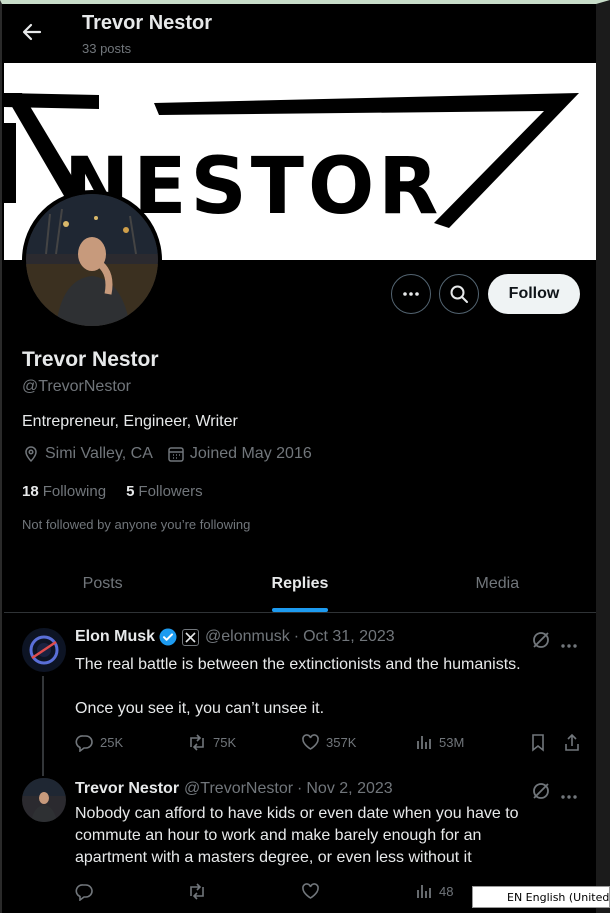 The width and height of the screenshot is (610, 913). What do you see at coordinates (30, 491) in the screenshot?
I see `following-count: 18` at bounding box center [30, 491].